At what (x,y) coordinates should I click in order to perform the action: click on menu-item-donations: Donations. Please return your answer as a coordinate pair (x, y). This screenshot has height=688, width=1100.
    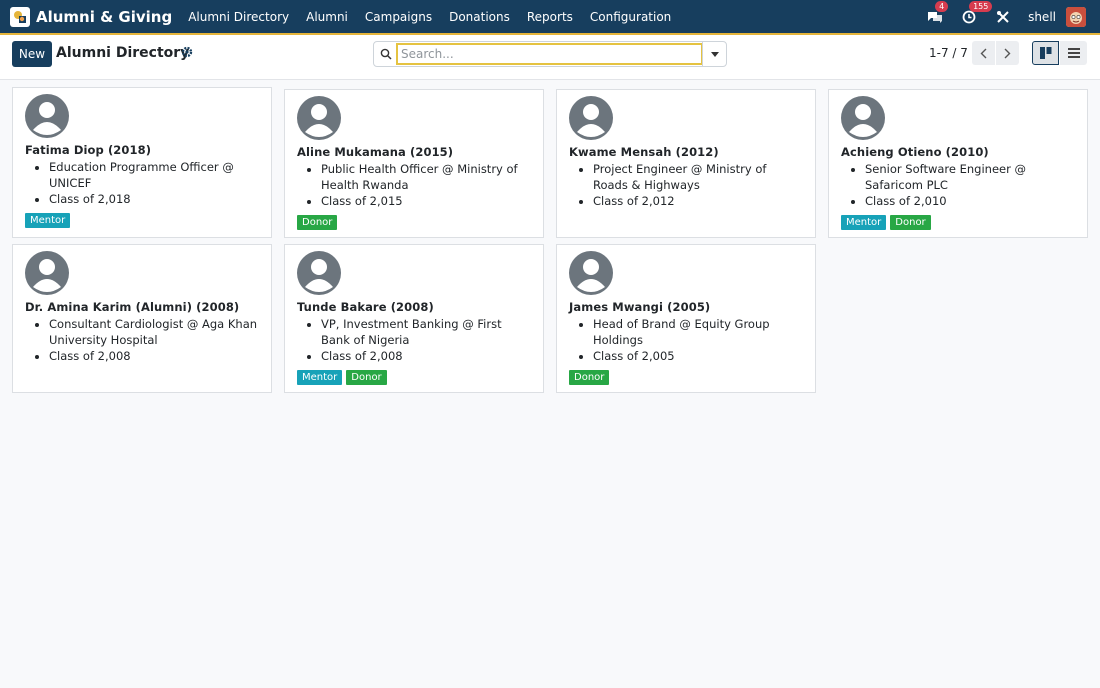
    Looking at the image, I should click on (479, 17).